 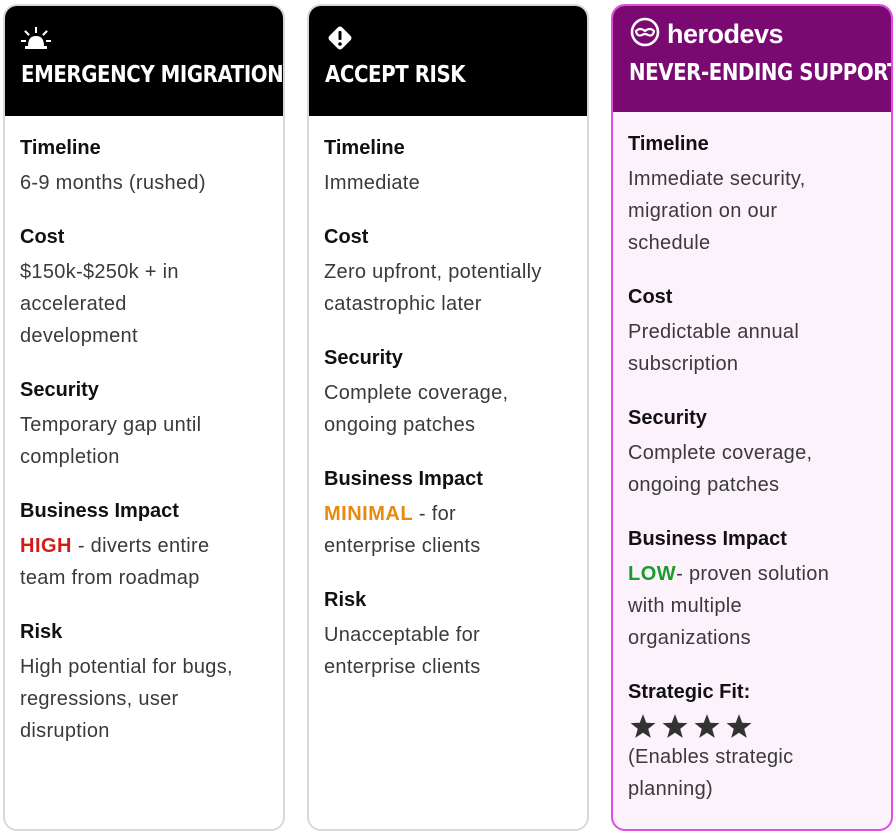 I want to click on brand-name: herodevs, so click(x=725, y=33).